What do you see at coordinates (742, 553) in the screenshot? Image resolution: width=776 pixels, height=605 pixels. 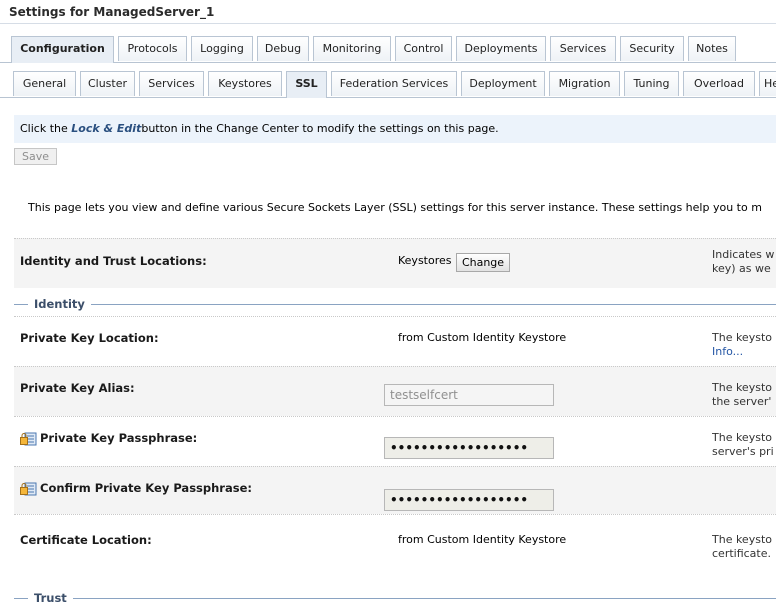 I see `cert-location-help-line2: certificate.` at bounding box center [742, 553].